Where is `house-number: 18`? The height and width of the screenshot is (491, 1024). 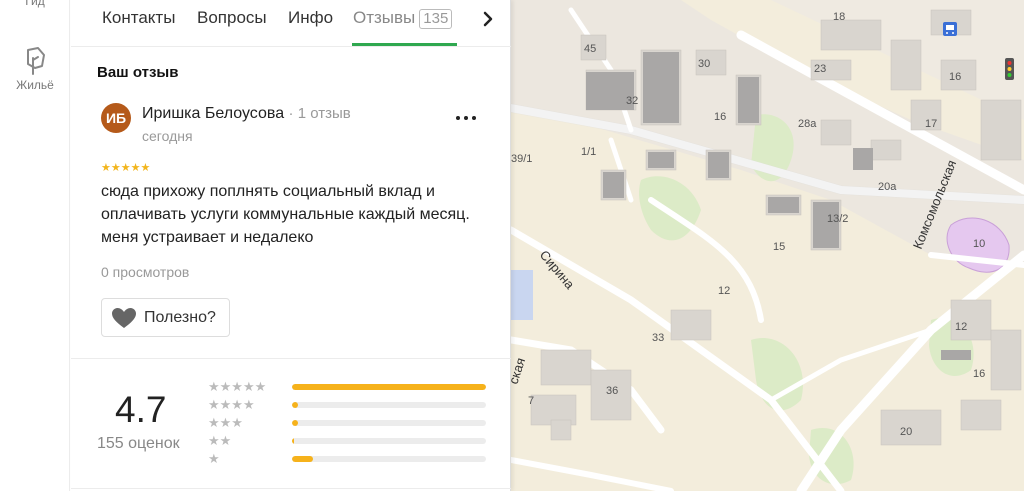
house-number: 18 is located at coordinates (839, 17).